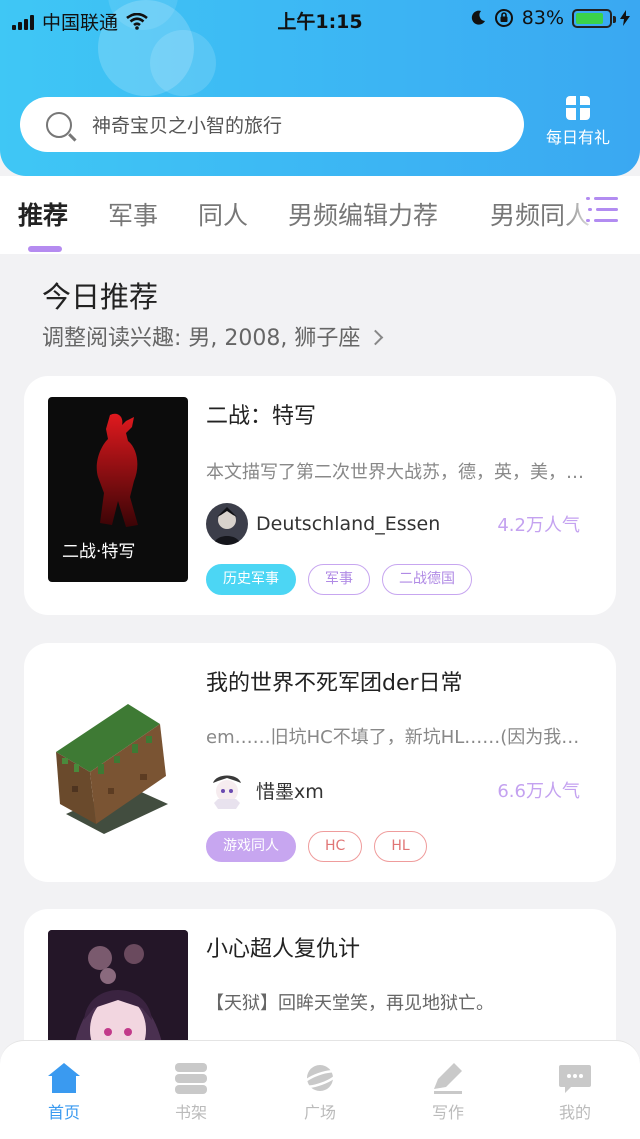  What do you see at coordinates (133, 214) in the screenshot?
I see `tab-military: 军事` at bounding box center [133, 214].